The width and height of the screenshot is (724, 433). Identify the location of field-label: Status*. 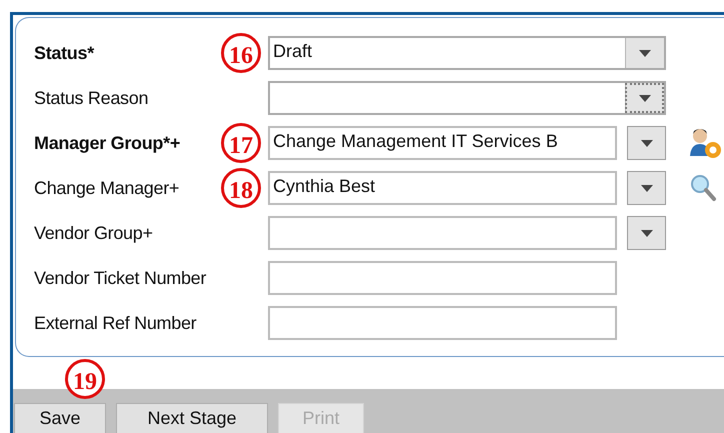
(64, 52).